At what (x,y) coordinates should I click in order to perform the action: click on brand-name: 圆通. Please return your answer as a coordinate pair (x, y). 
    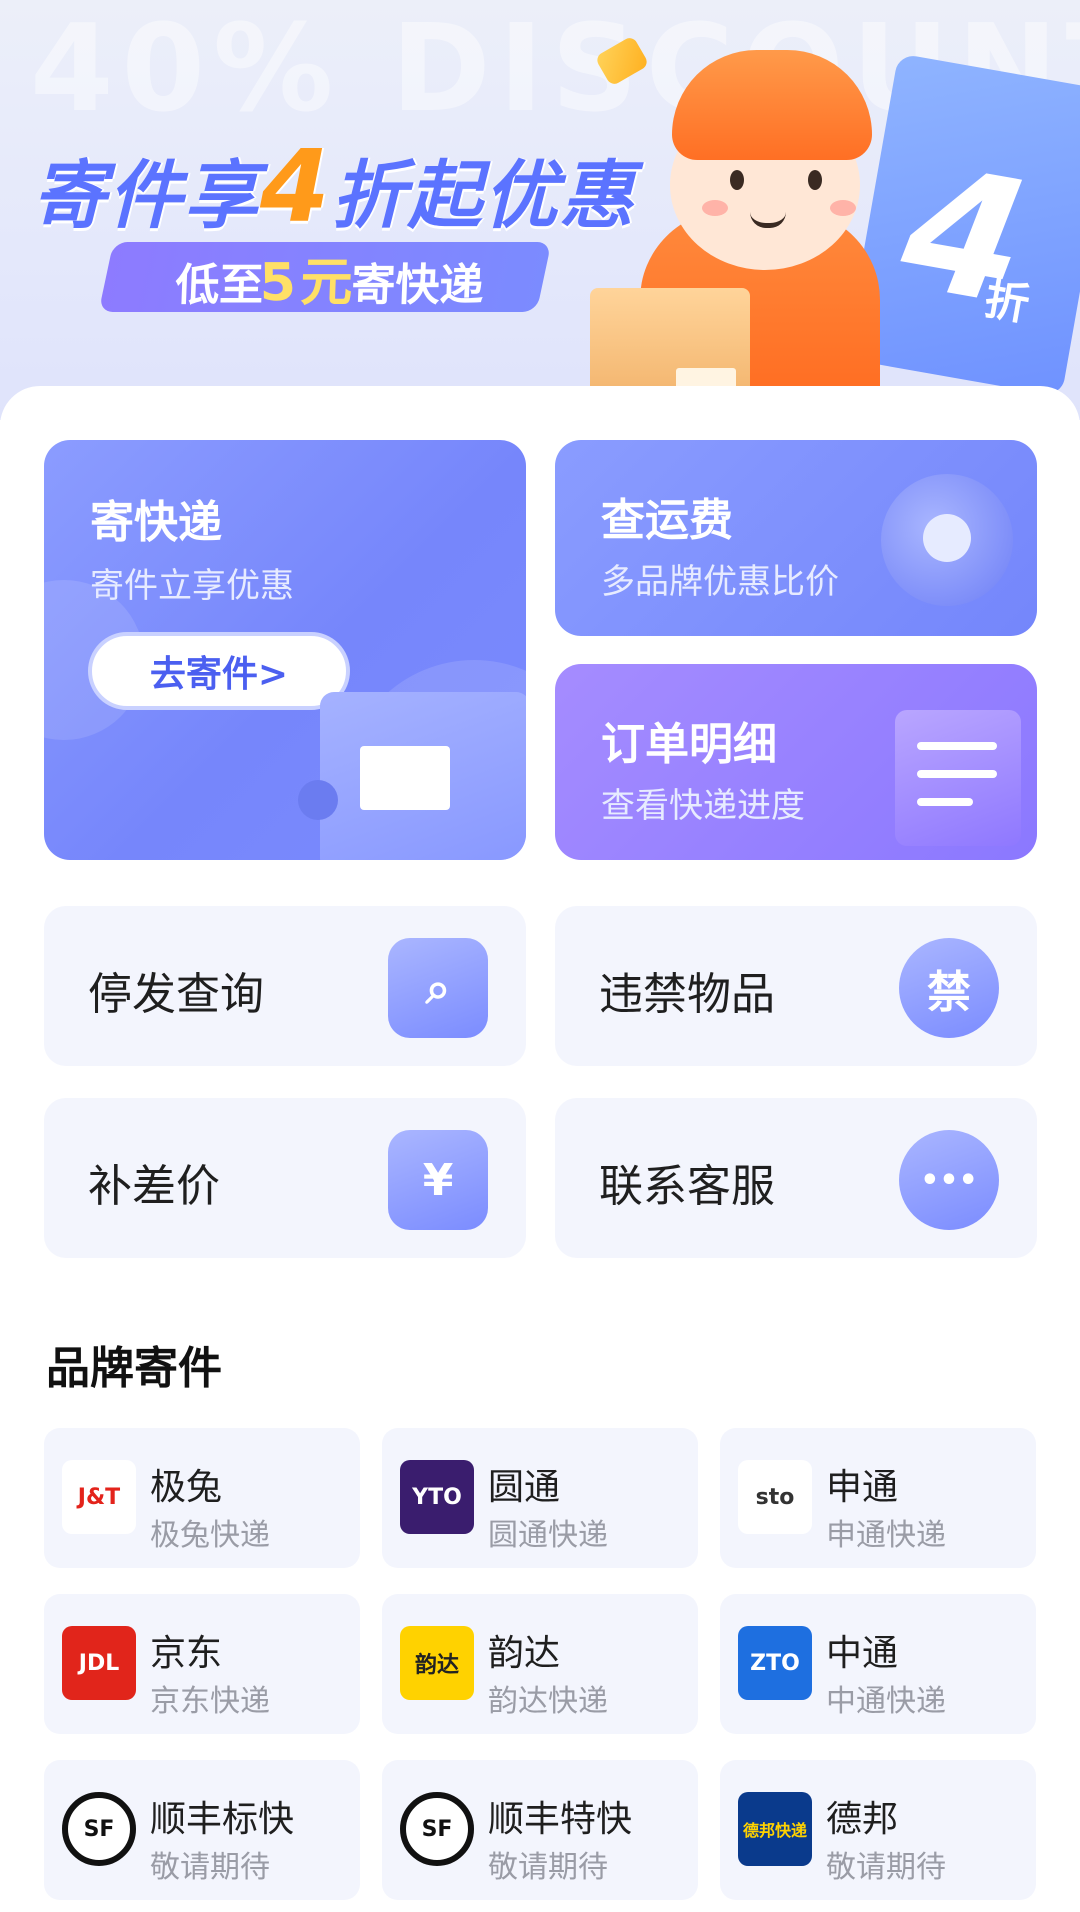
    Looking at the image, I should click on (524, 1487).